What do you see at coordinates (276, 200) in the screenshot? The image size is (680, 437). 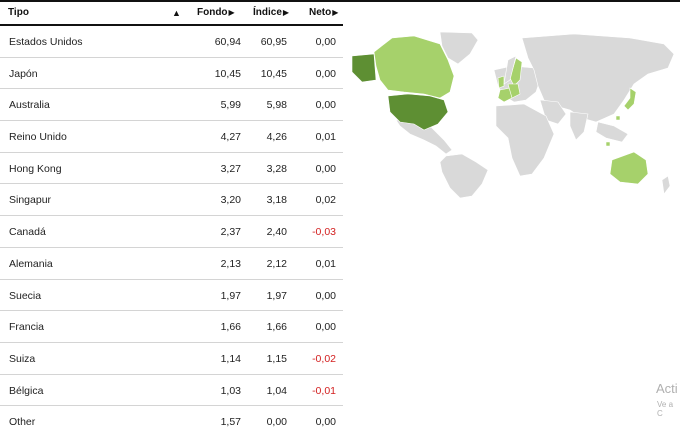 I see `indice-value: 3,18` at bounding box center [276, 200].